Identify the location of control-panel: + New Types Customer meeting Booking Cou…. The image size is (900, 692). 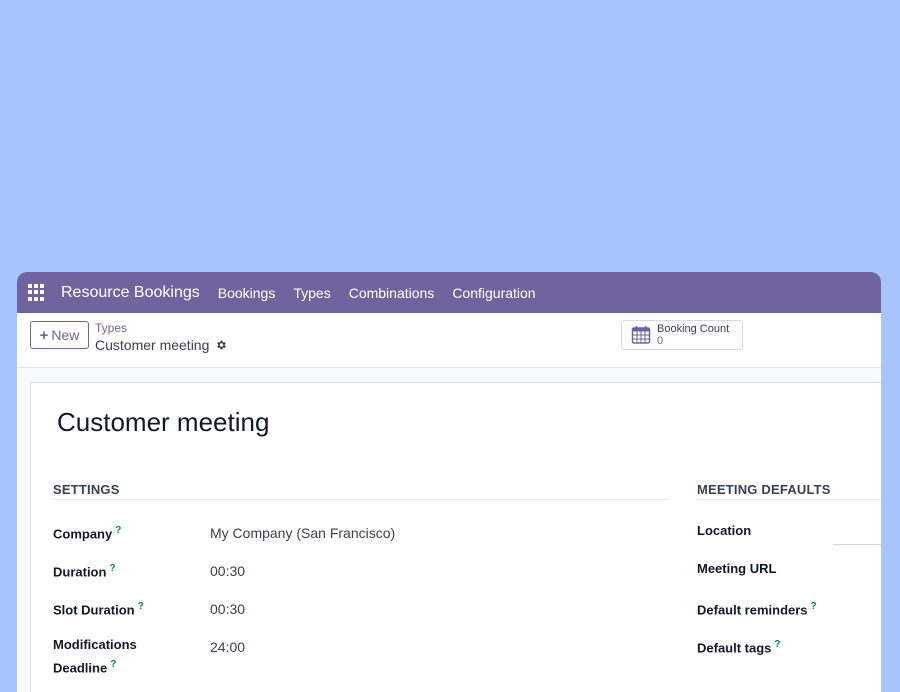
(449, 340).